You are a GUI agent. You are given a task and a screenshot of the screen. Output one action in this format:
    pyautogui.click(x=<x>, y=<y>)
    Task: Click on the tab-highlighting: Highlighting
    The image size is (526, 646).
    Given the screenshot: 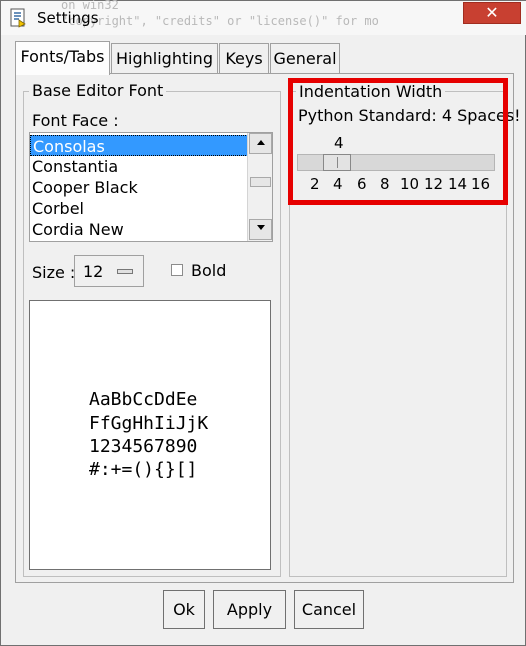 What is the action you would take?
    pyautogui.click(x=164, y=59)
    